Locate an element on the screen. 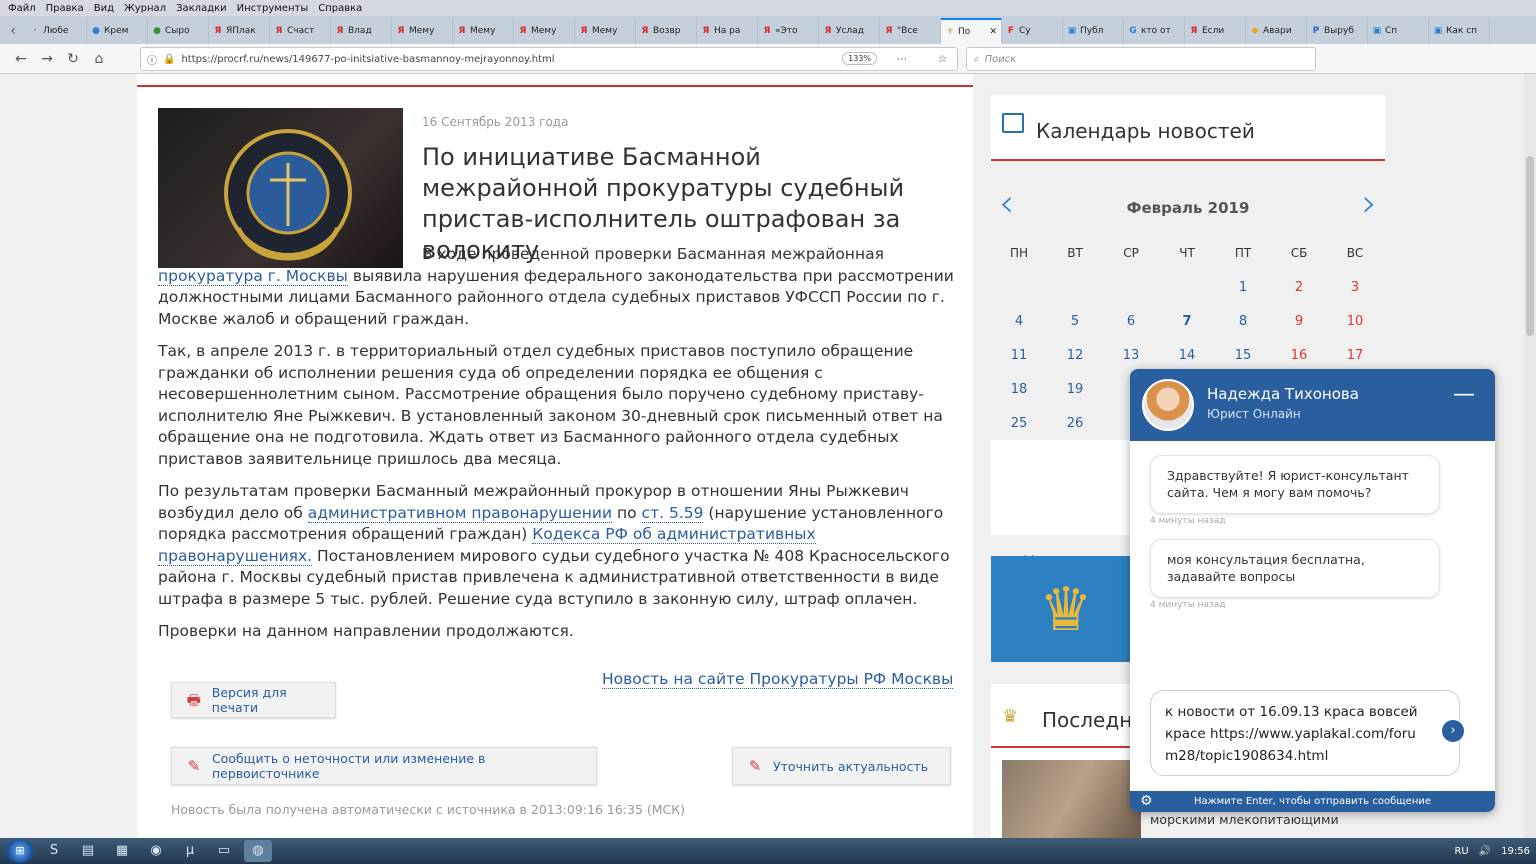 The image size is (1536, 864). browser-tab: ▣ Сп is located at coordinates (1398, 31).